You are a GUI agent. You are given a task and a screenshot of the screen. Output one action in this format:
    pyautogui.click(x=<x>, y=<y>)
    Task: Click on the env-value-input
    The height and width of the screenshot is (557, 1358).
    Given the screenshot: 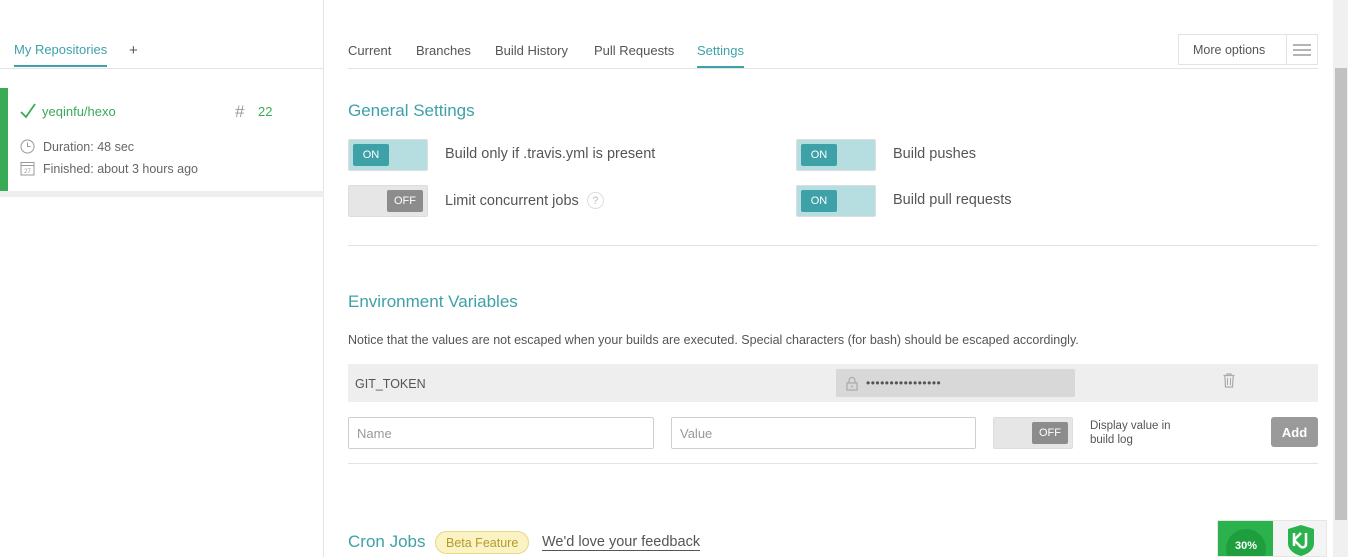 What is the action you would take?
    pyautogui.click(x=823, y=433)
    